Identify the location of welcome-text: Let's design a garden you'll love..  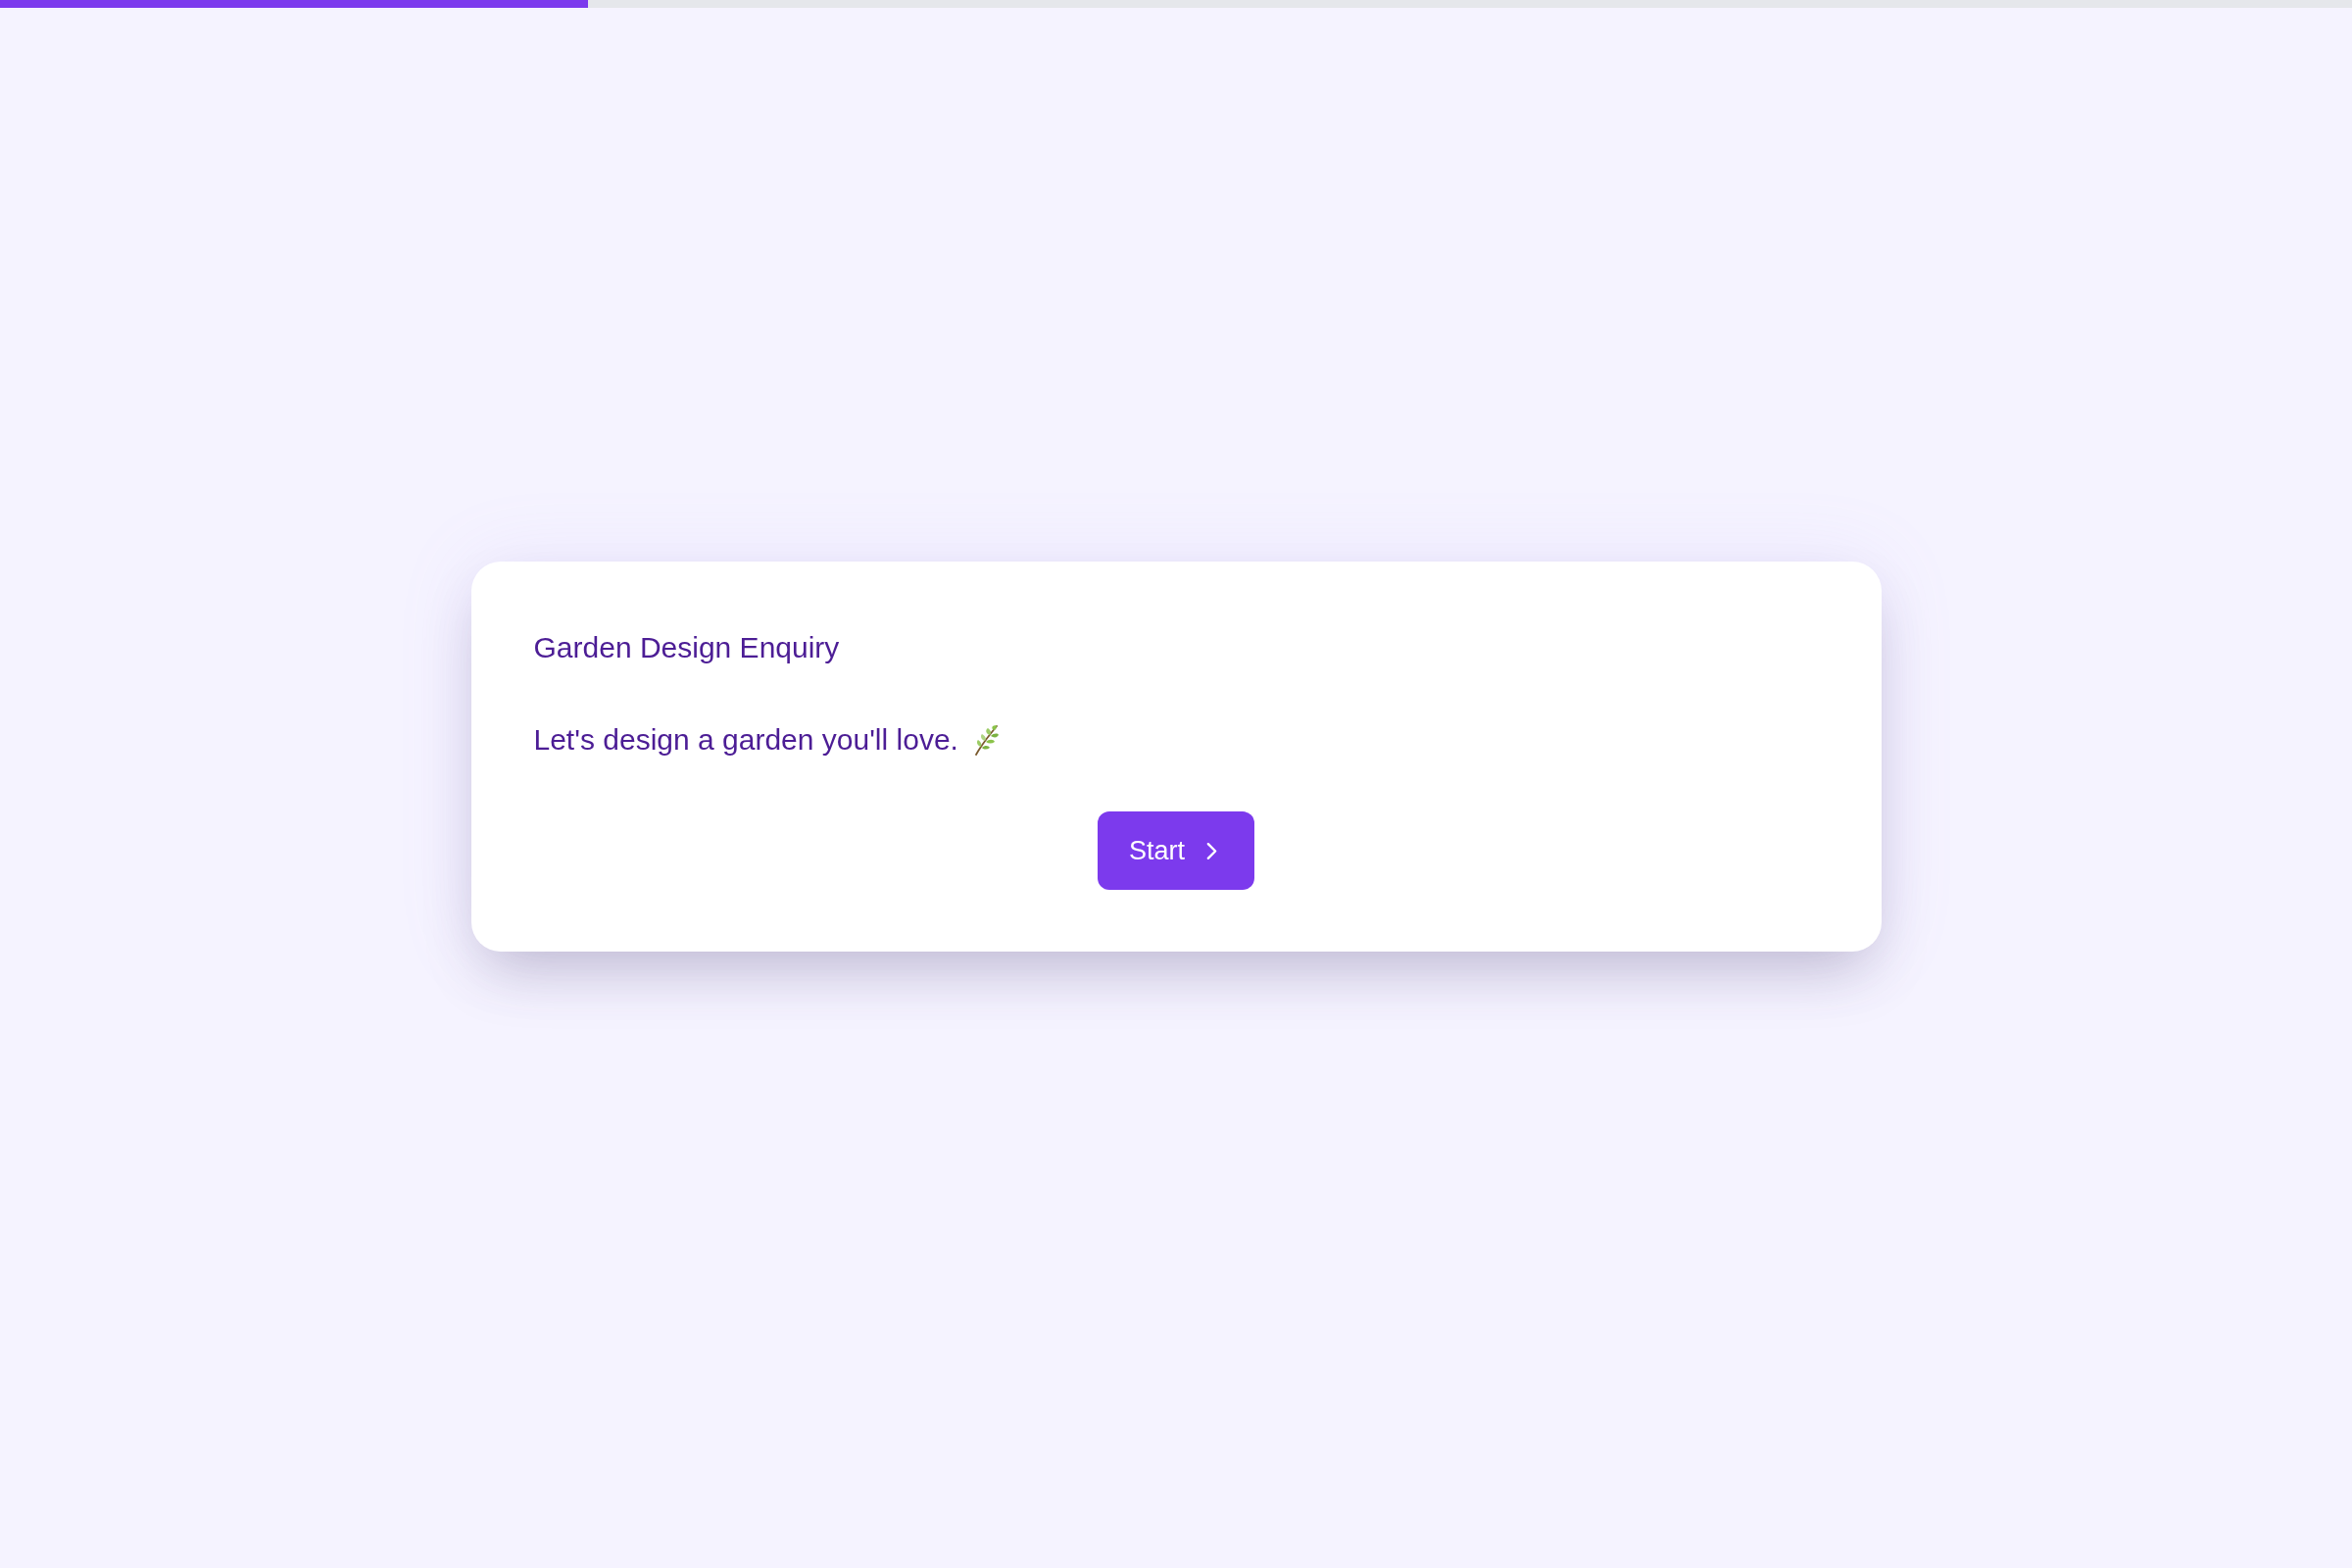
(745, 740).